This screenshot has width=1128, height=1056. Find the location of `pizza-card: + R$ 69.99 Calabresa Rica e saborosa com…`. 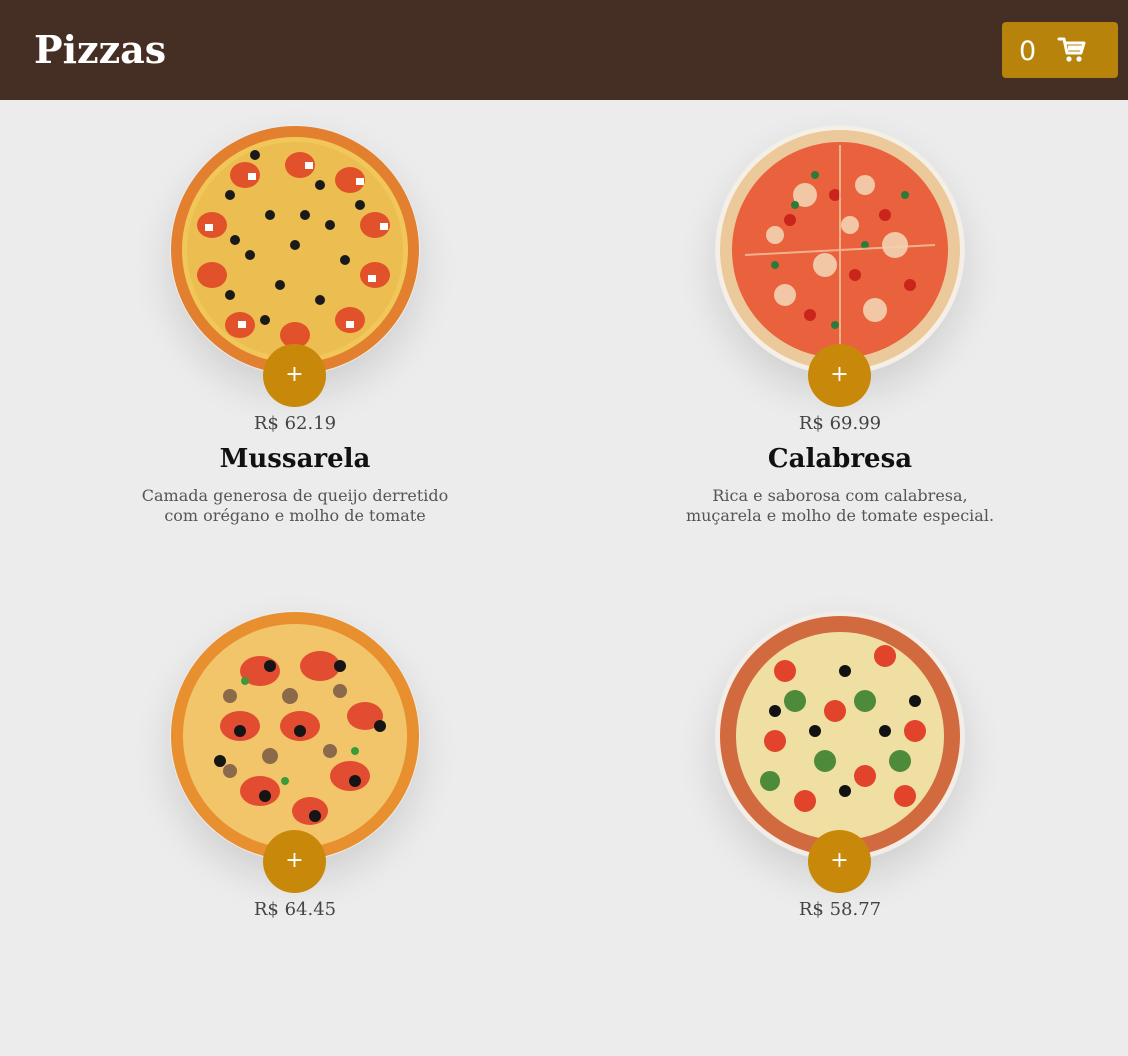

pizza-card: + R$ 69.99 Calabresa Rica e saborosa com… is located at coordinates (840, 335).